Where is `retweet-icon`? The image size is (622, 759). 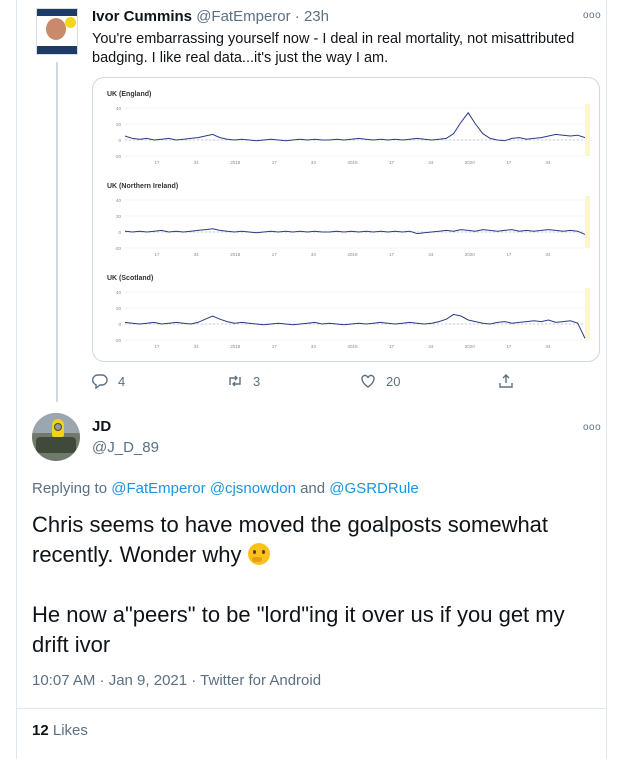 retweet-icon is located at coordinates (235, 381).